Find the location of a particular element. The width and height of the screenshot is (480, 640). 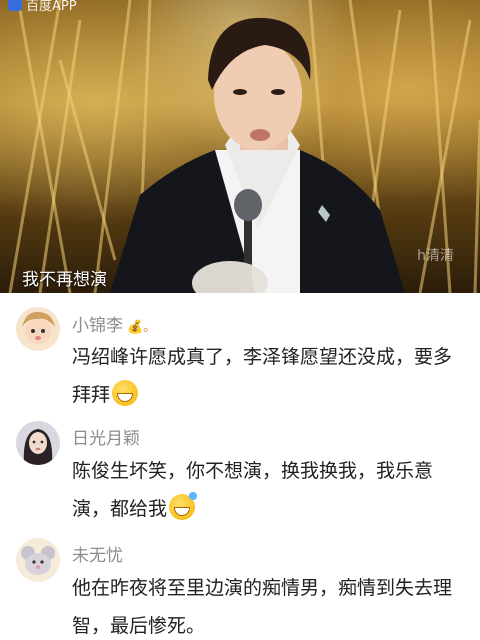

money-bag-icon: 💰。 is located at coordinates (142, 327).